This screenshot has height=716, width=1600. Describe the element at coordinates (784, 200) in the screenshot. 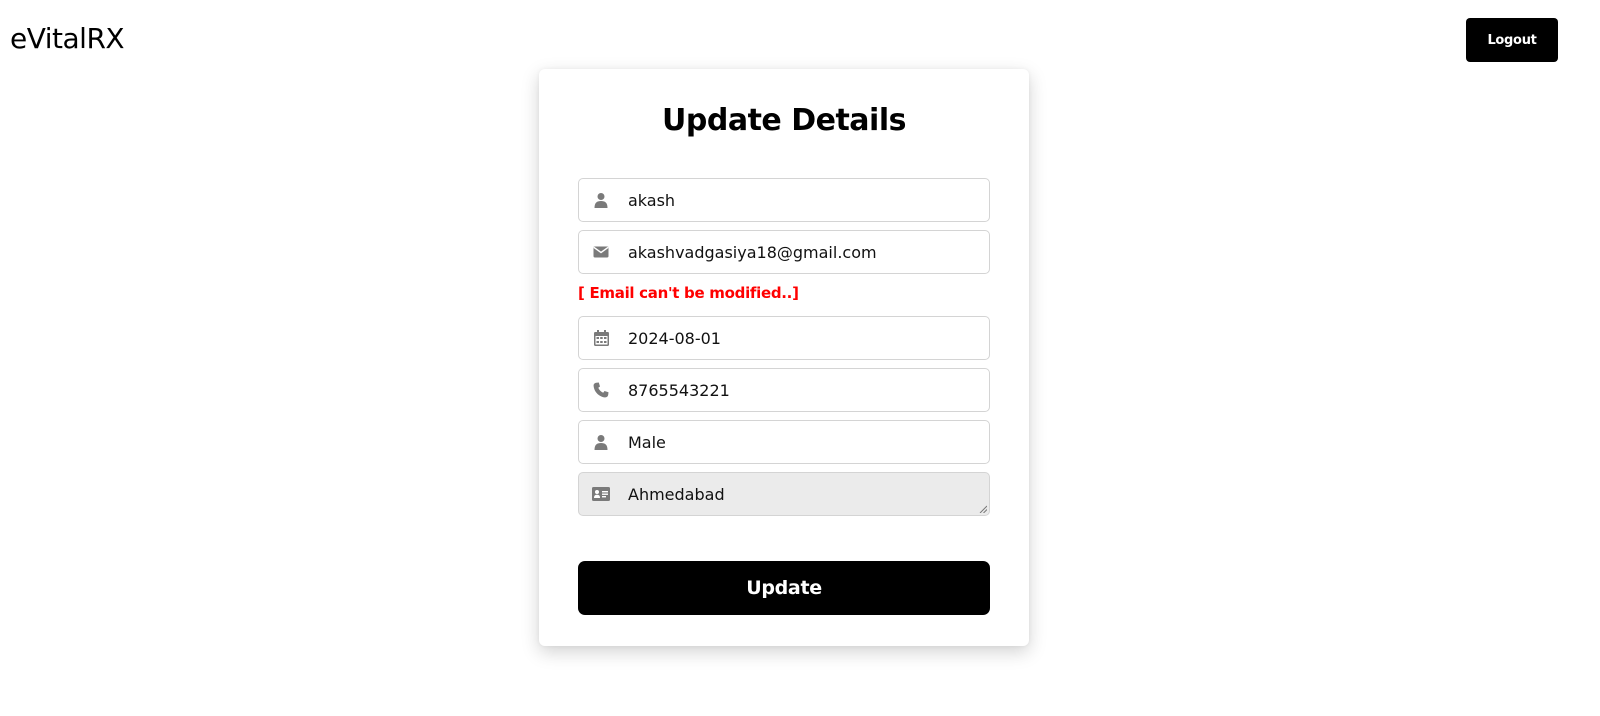

I see `name-field: akash` at that location.